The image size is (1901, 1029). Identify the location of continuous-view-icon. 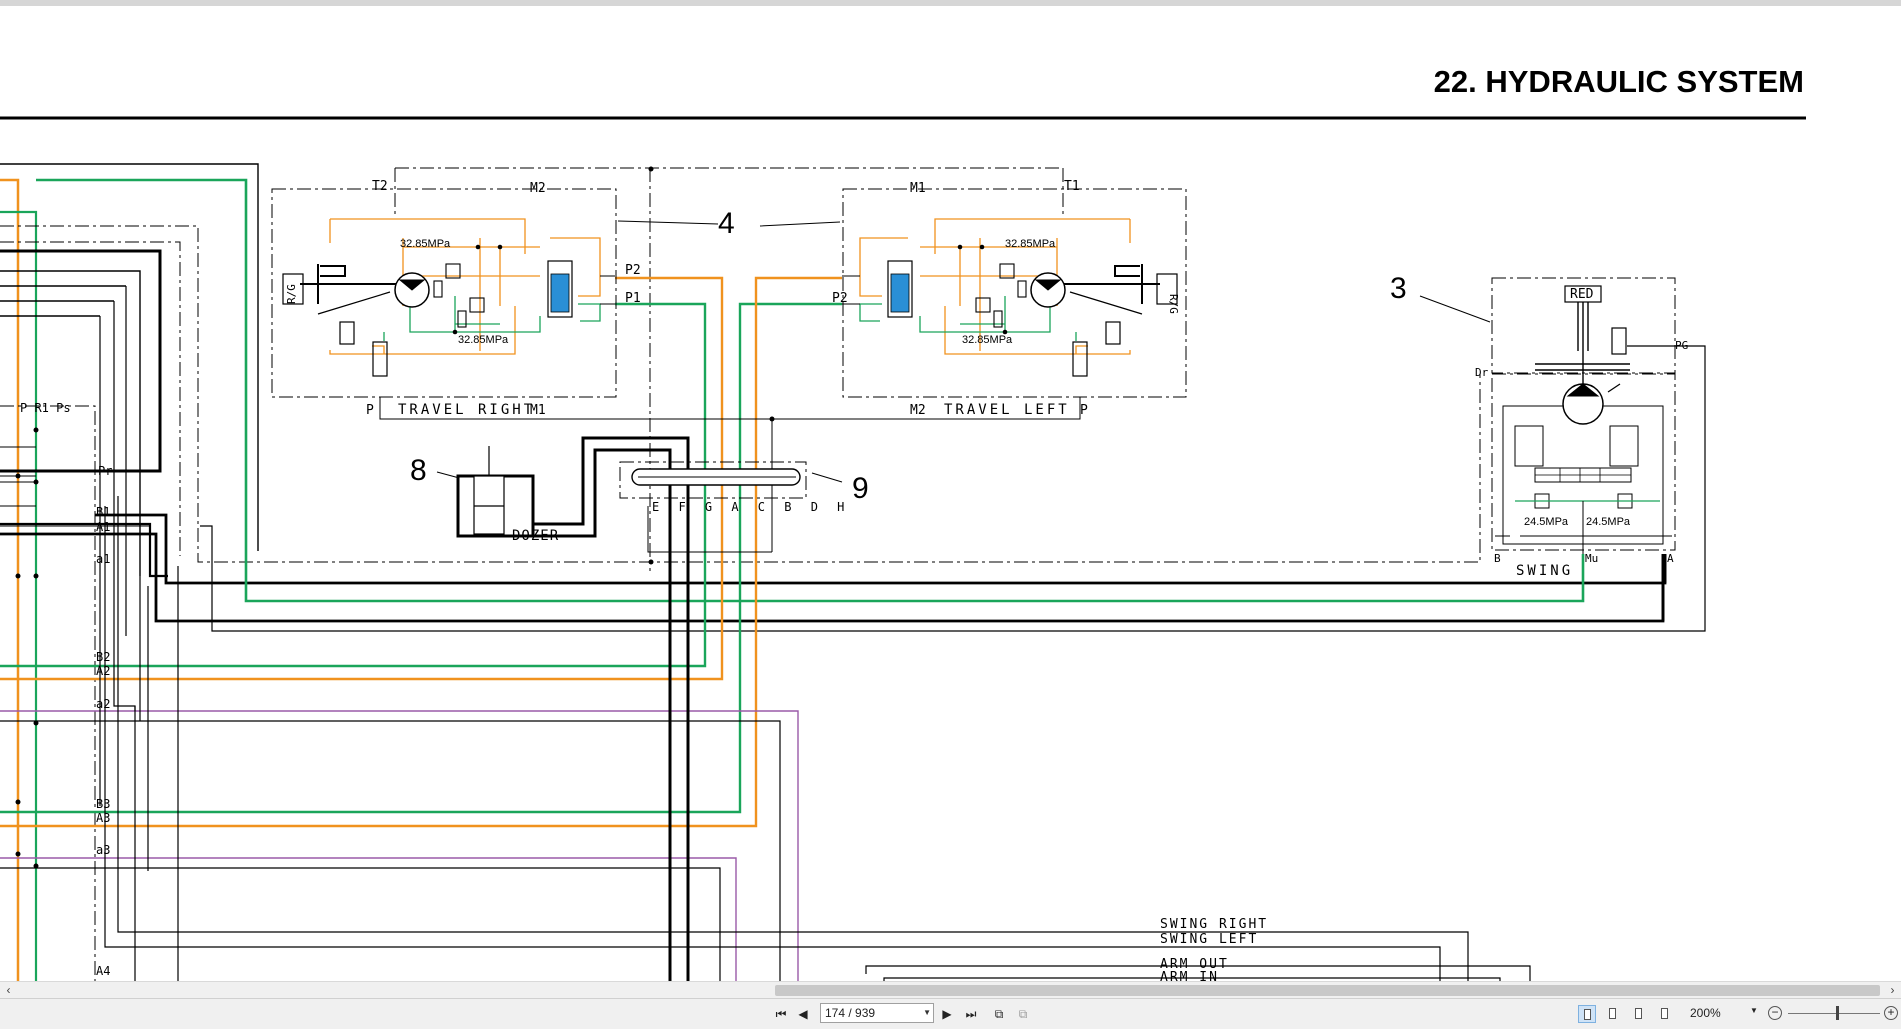
(1613, 1014).